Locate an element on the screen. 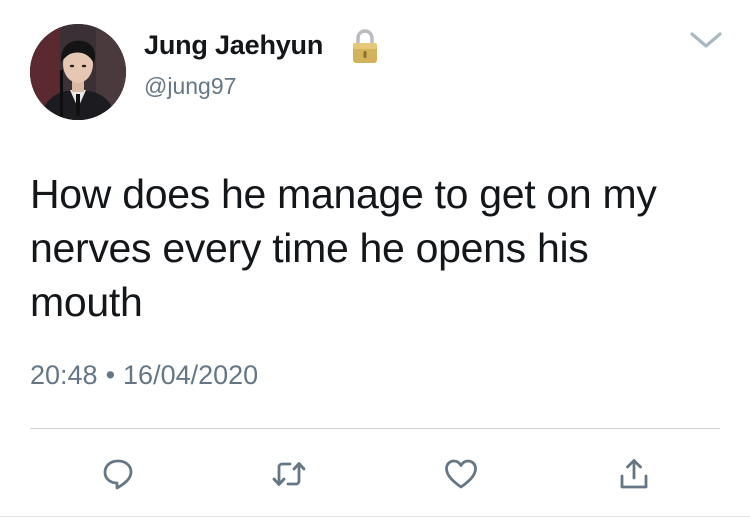 Image resolution: width=750 pixels, height=520 pixels. heart-icon is located at coordinates (461, 474).